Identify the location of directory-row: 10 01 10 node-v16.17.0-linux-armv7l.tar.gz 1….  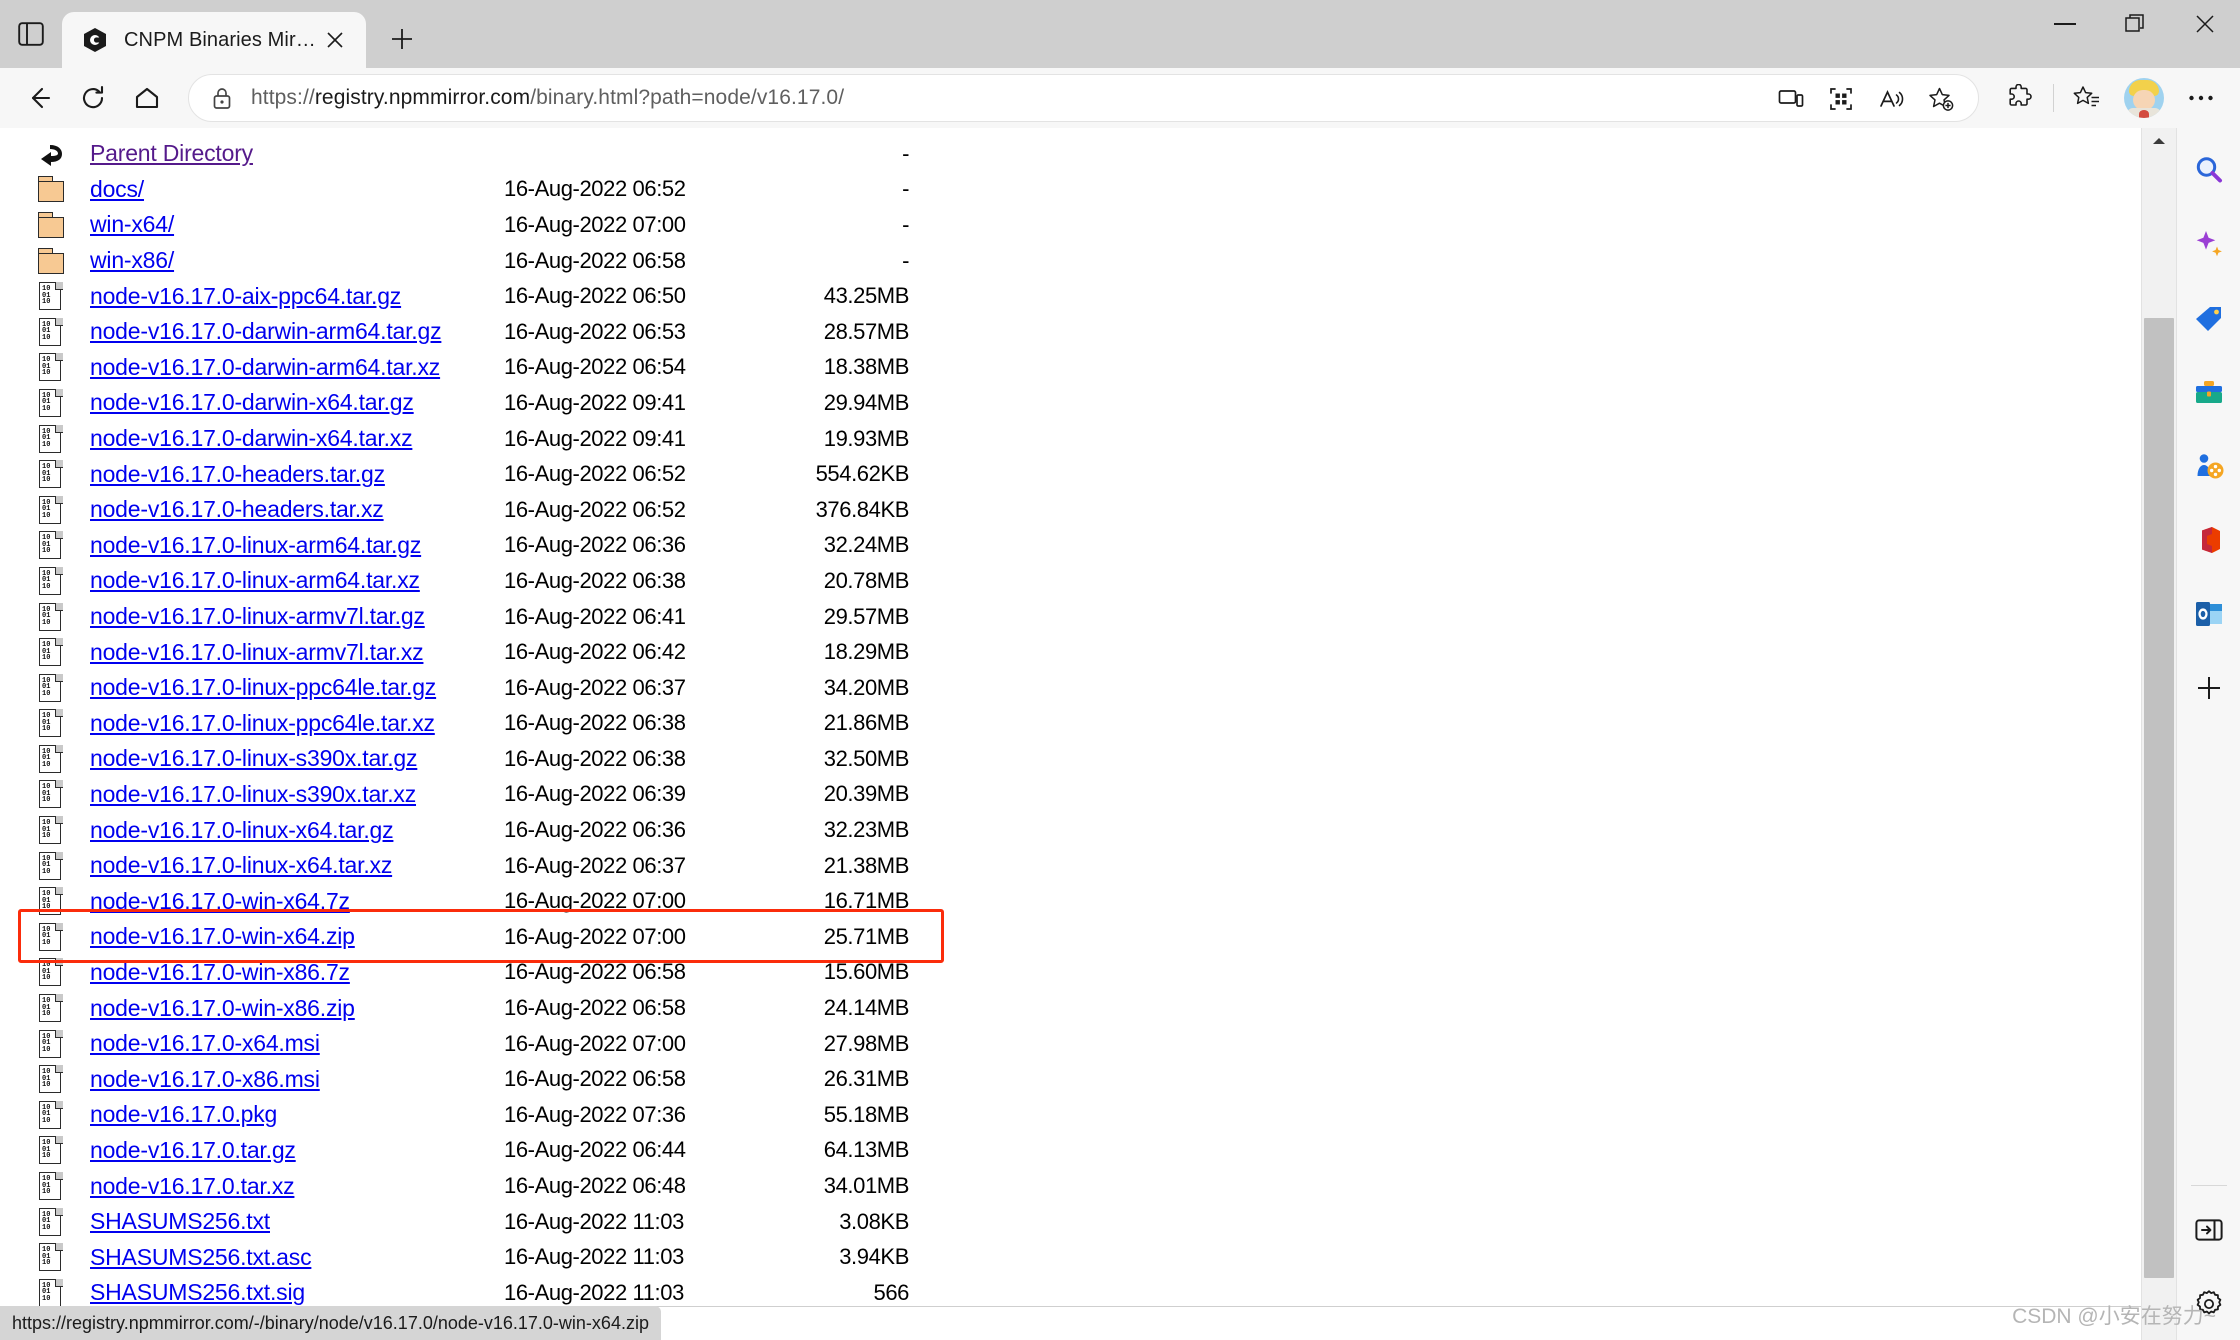
(454, 617).